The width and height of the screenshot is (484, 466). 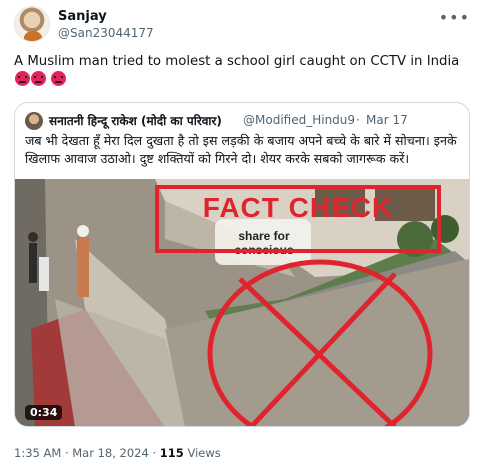 I want to click on more-icon: •••, so click(x=454, y=17).